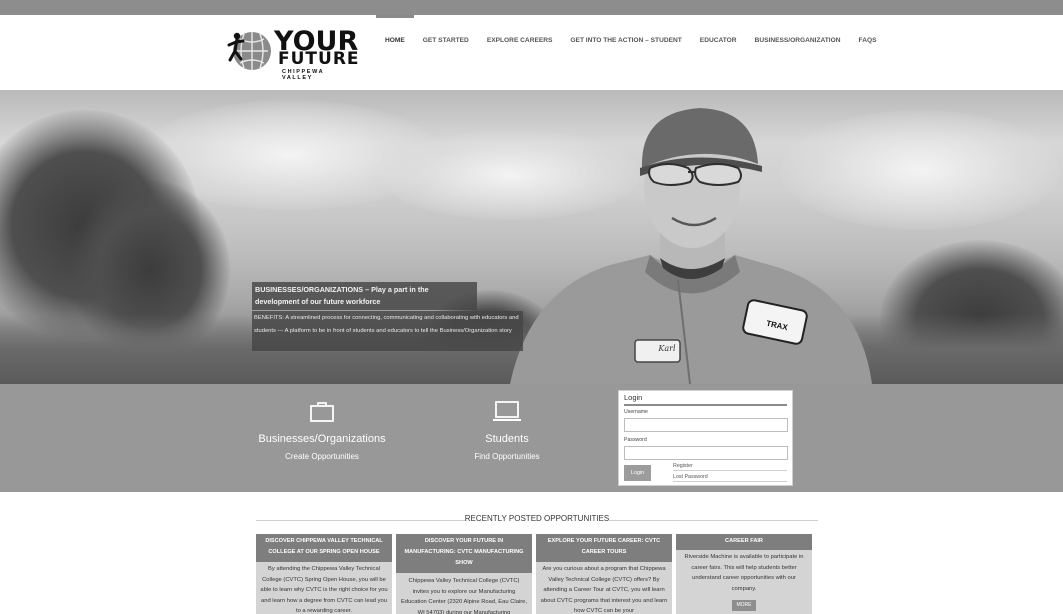 The width and height of the screenshot is (1063, 614). What do you see at coordinates (667, 348) in the screenshot?
I see `name-patch-text: Karl` at bounding box center [667, 348].